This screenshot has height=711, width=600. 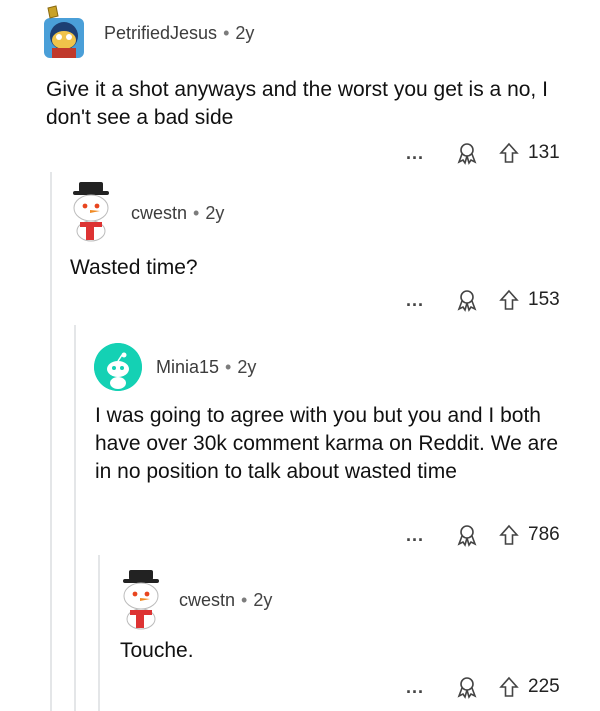 What do you see at coordinates (187, 367) in the screenshot?
I see `username: Minia15` at bounding box center [187, 367].